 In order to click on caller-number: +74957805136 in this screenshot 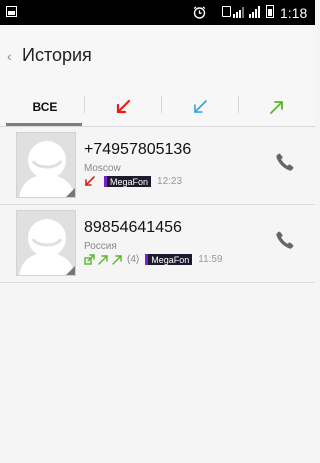, I will do `click(138, 149)`.